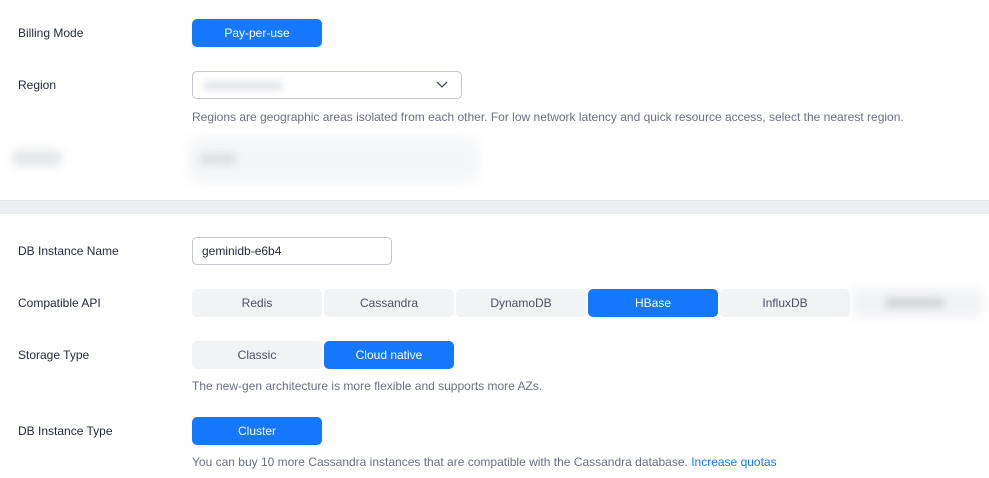 The image size is (989, 478). Describe the element at coordinates (243, 86) in the screenshot. I see `region-value` at that location.